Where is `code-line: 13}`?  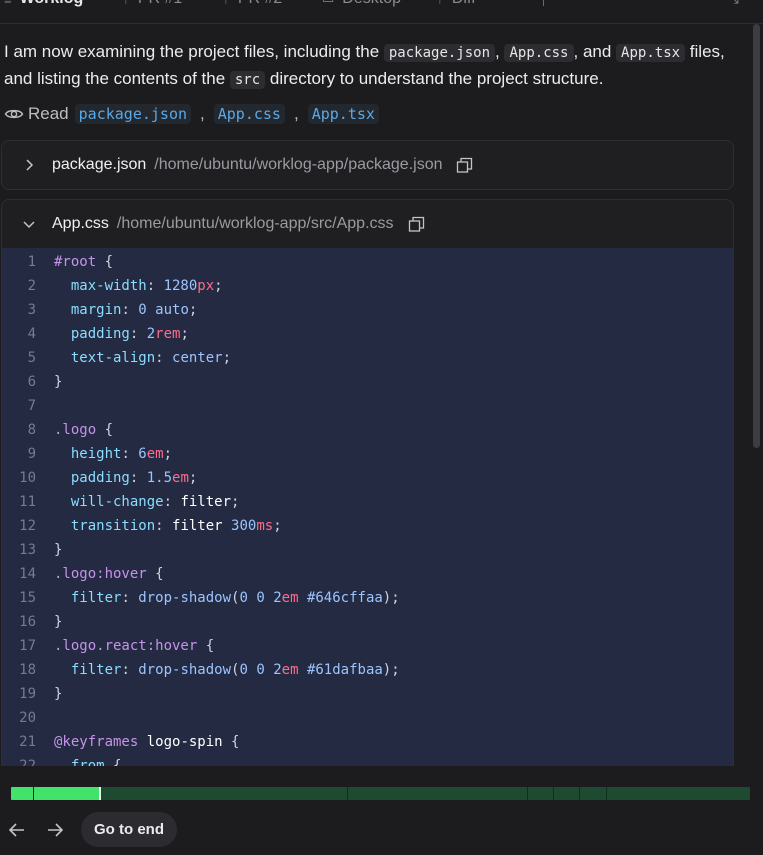
code-line: 13} is located at coordinates (32, 550).